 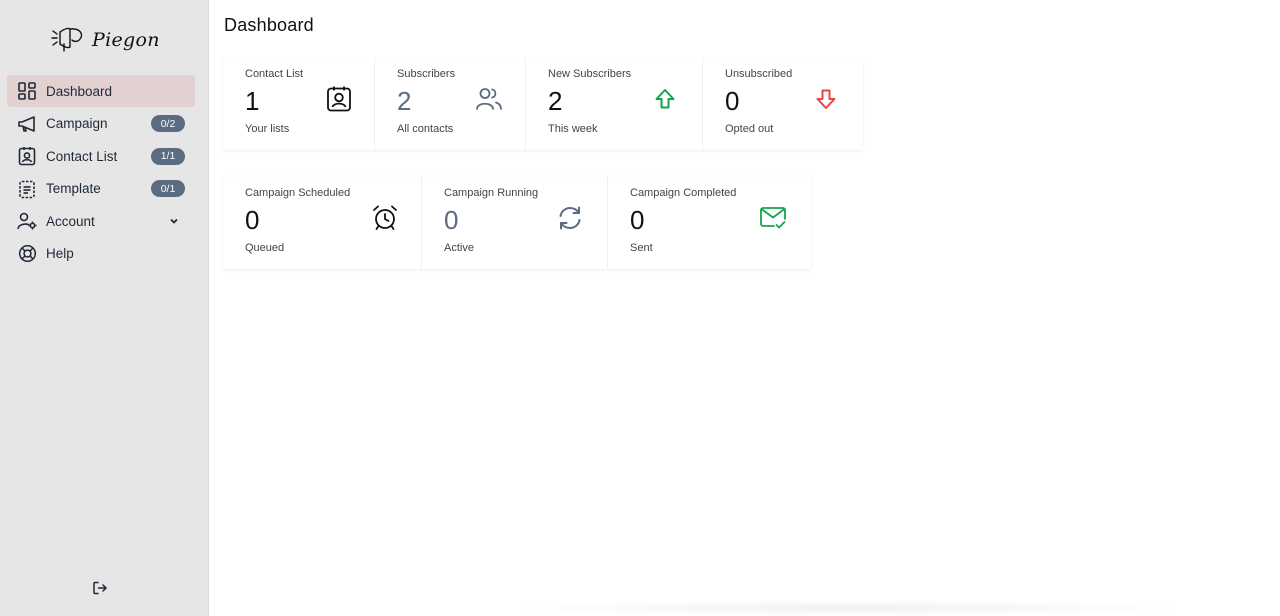 What do you see at coordinates (826, 99) in the screenshot?
I see `arrow-down-icon` at bounding box center [826, 99].